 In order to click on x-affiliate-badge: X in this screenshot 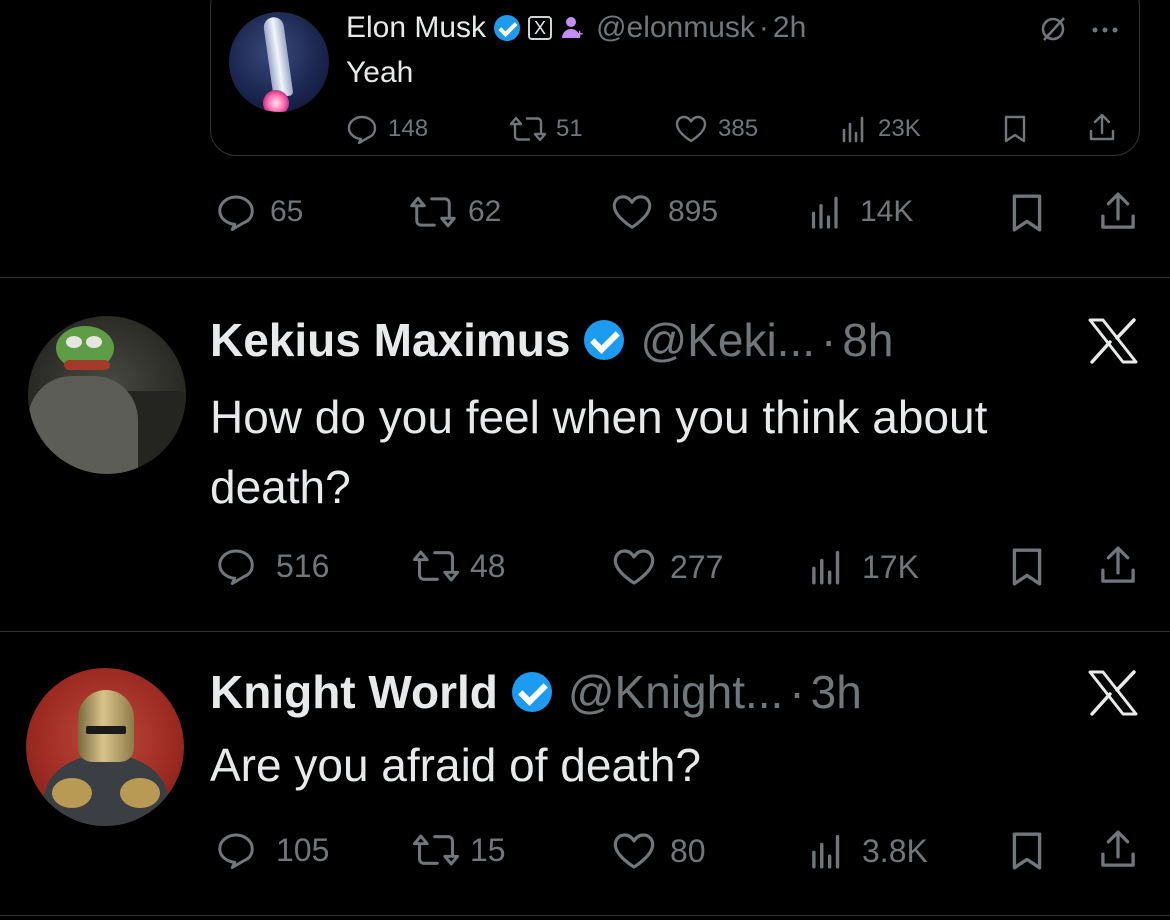, I will do `click(540, 28)`.